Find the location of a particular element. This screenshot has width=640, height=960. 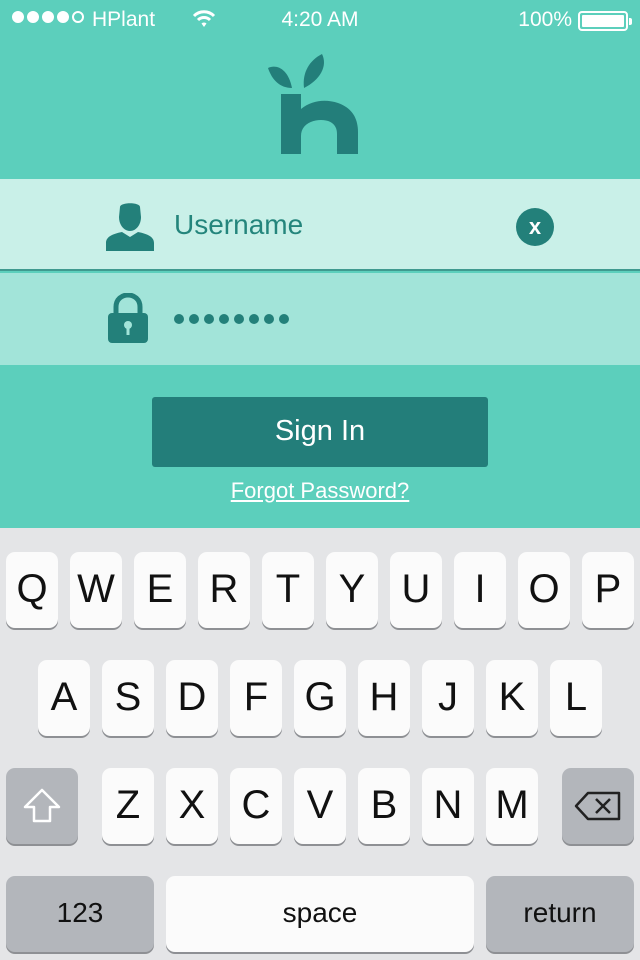

key-j: J is located at coordinates (448, 698).